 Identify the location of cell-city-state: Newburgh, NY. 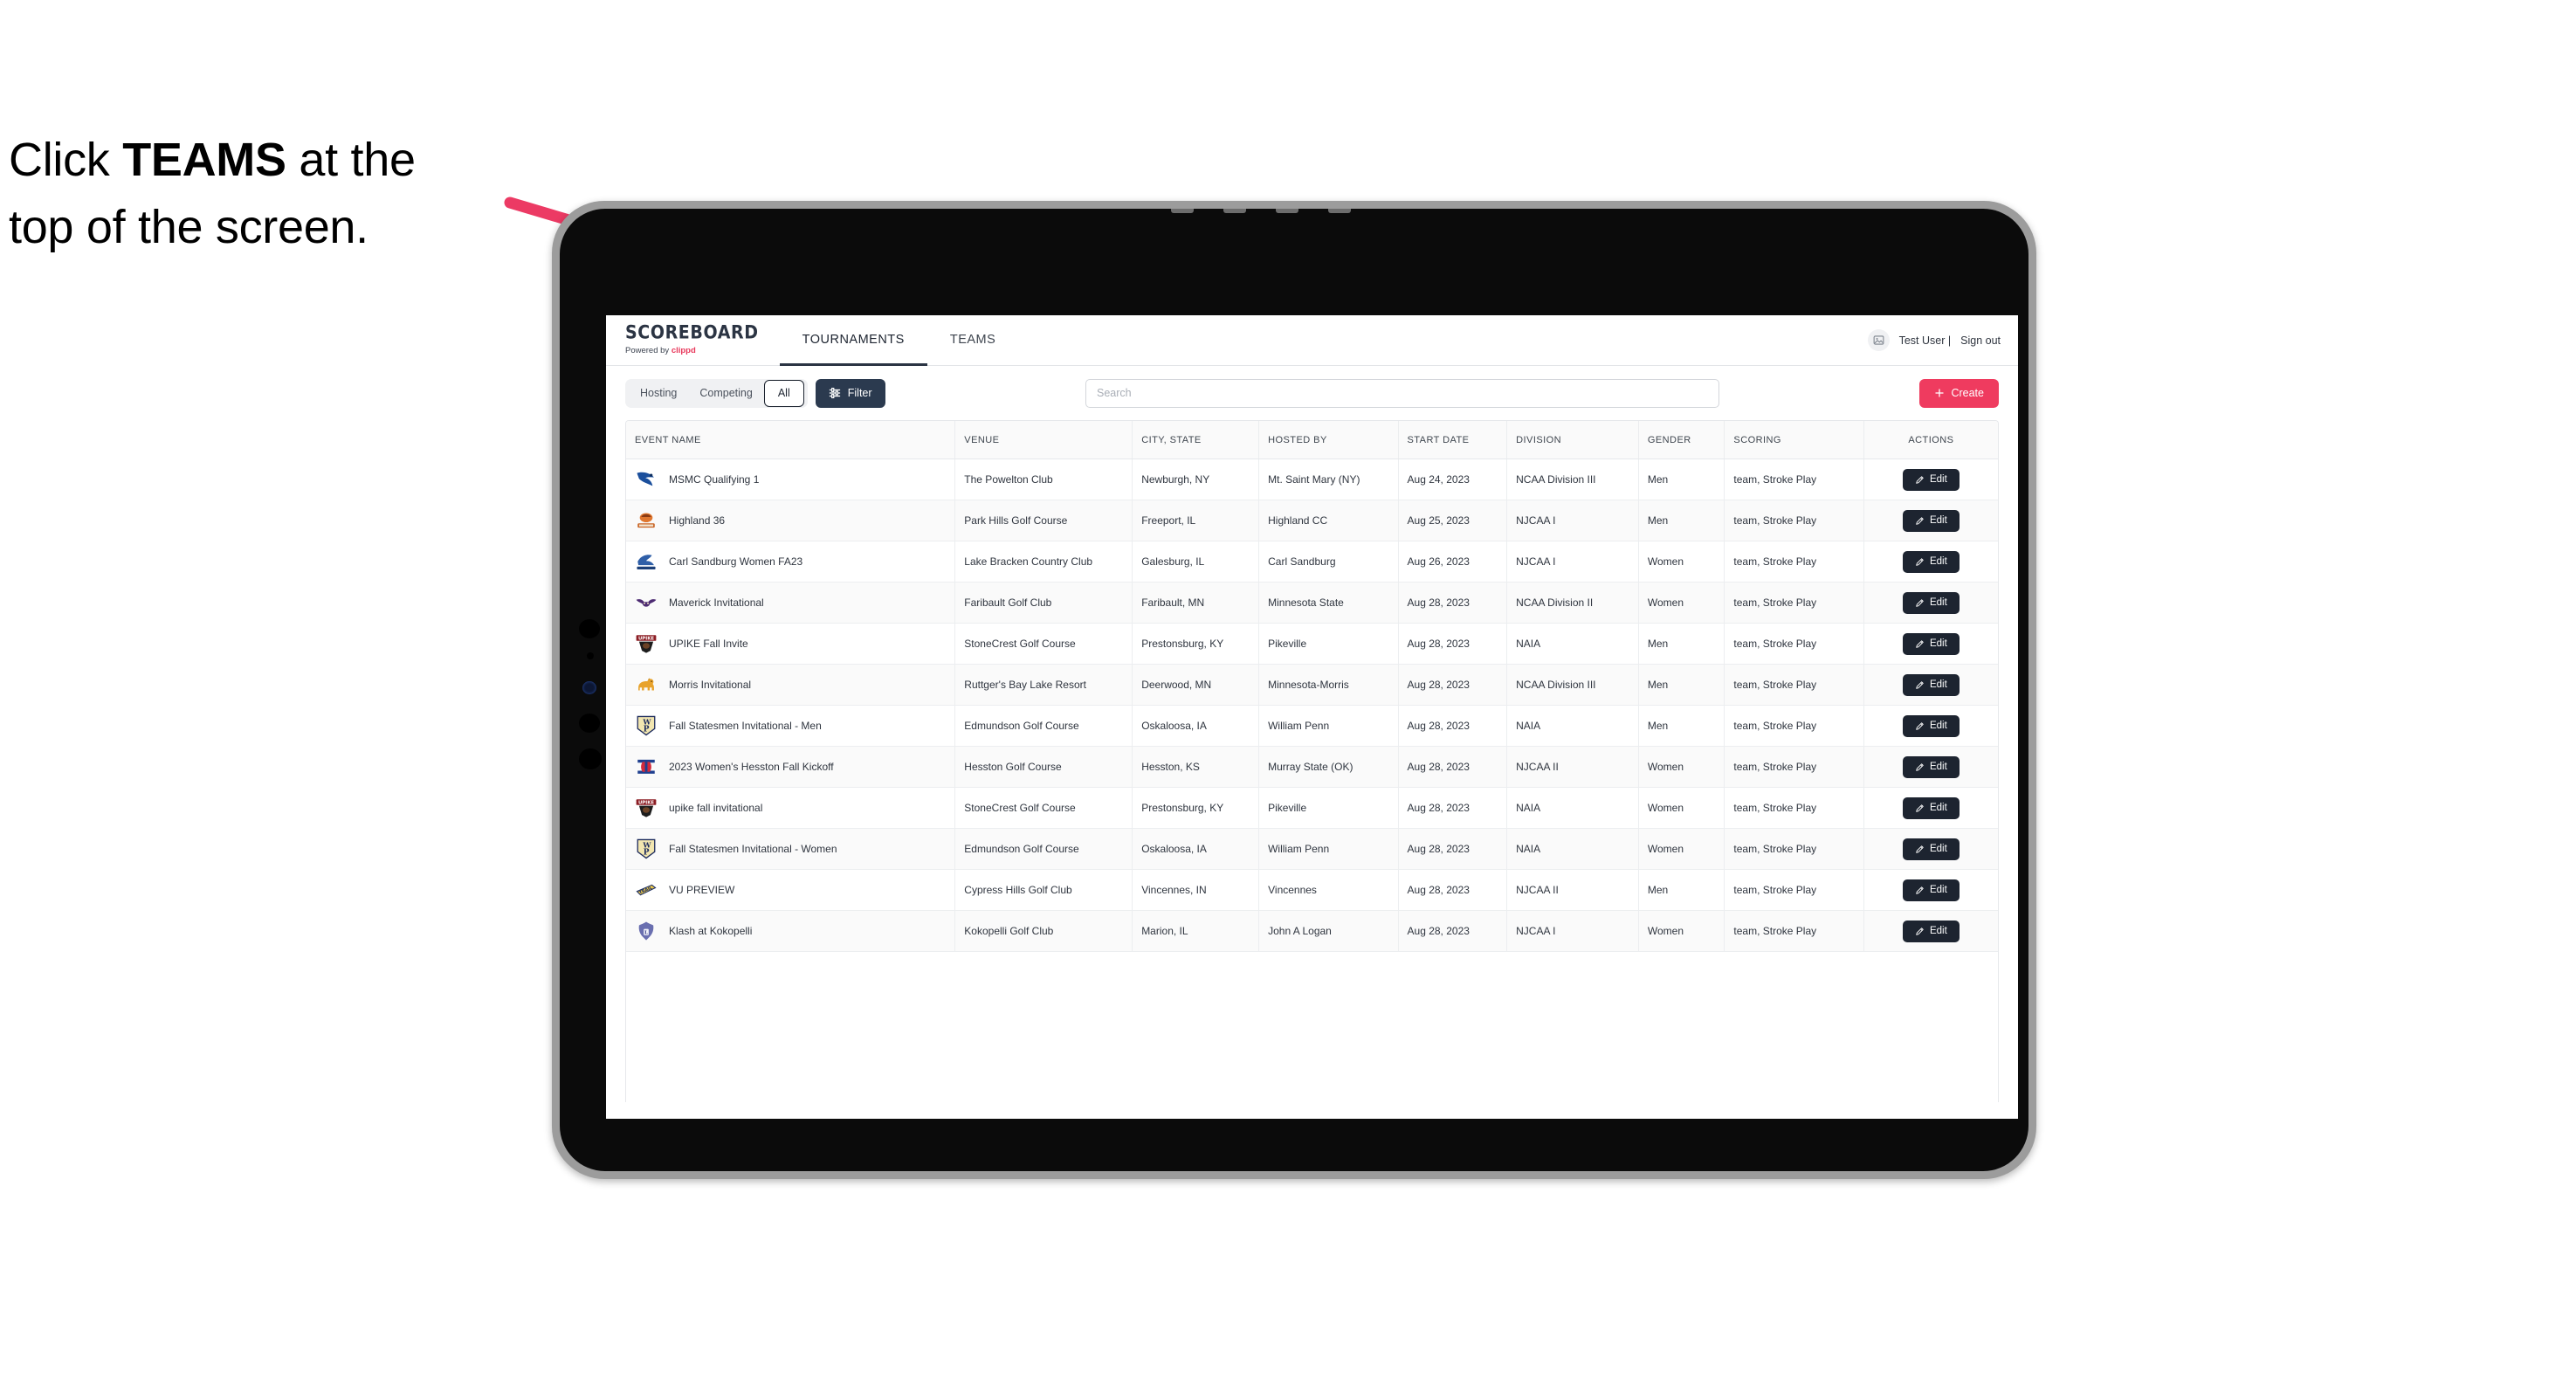
(1196, 479).